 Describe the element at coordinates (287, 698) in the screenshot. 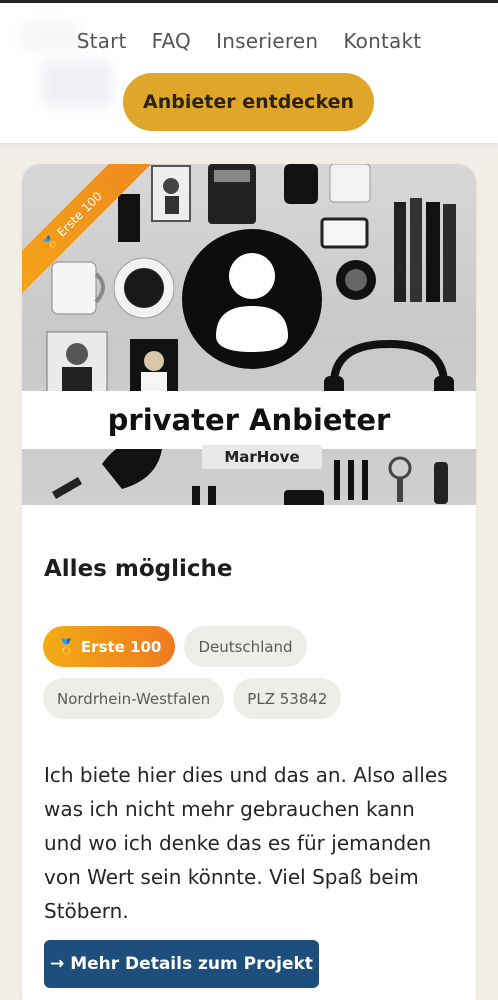

I see `tag-postcode: PLZ 53842` at that location.